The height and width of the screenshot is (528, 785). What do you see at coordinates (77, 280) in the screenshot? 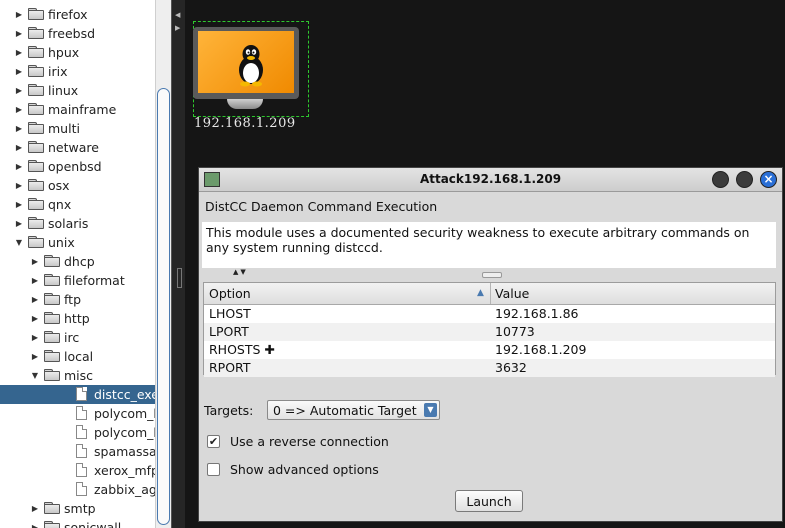
I see `tree-folder-item: ▶ fileformat` at bounding box center [77, 280].